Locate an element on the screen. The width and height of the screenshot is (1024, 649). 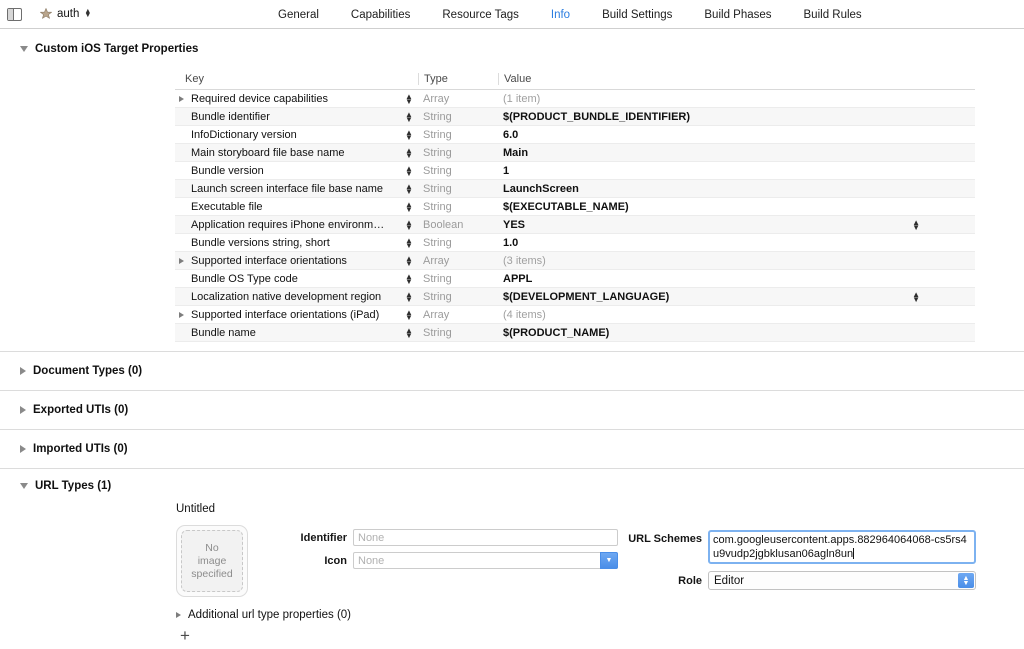
navigator-toggle-icon is located at coordinates (14, 14).